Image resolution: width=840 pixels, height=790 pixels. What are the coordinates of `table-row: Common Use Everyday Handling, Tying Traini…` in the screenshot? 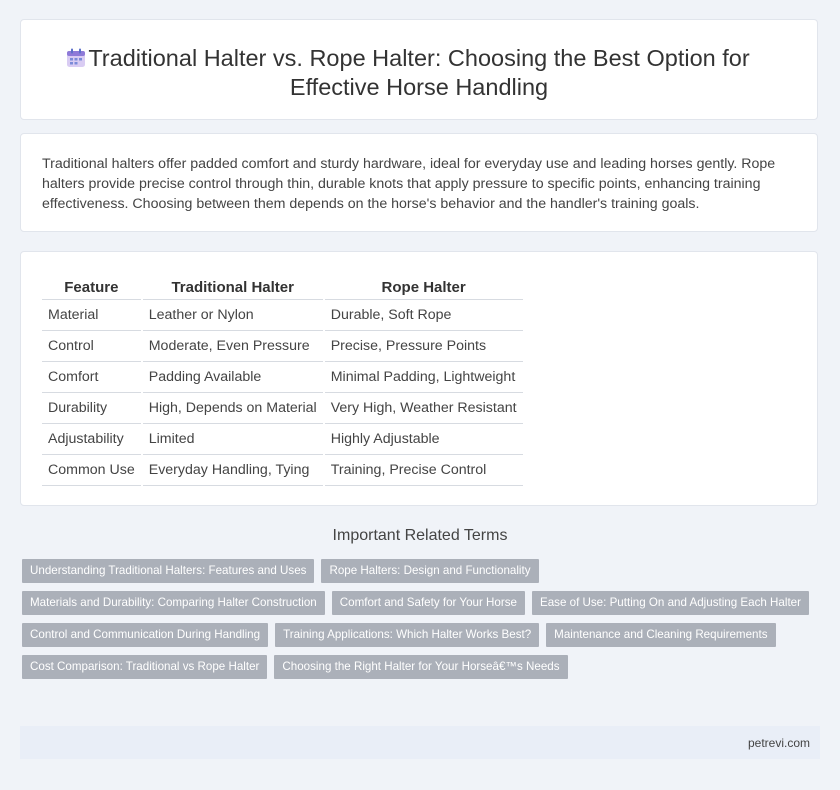 It's located at (282, 470).